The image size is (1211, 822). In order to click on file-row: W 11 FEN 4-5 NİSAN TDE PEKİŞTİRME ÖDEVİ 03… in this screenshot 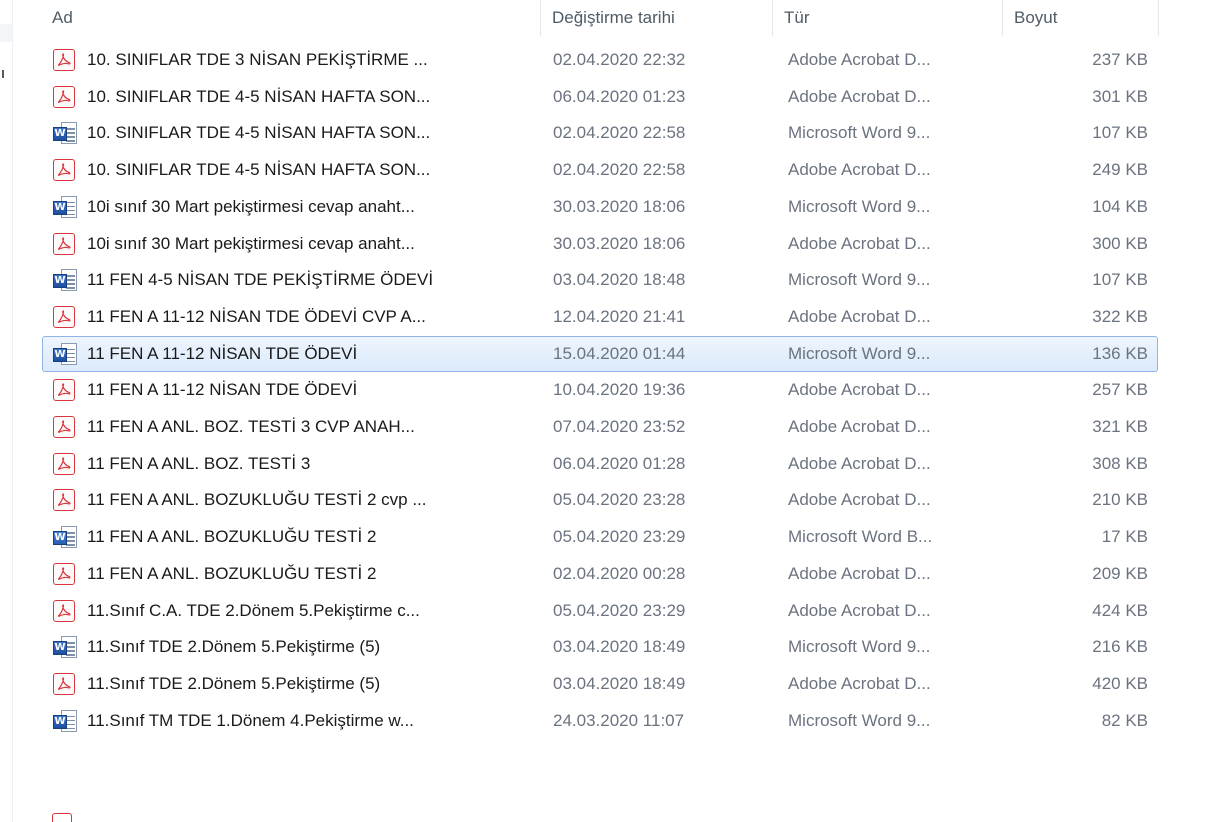, I will do `click(600, 280)`.